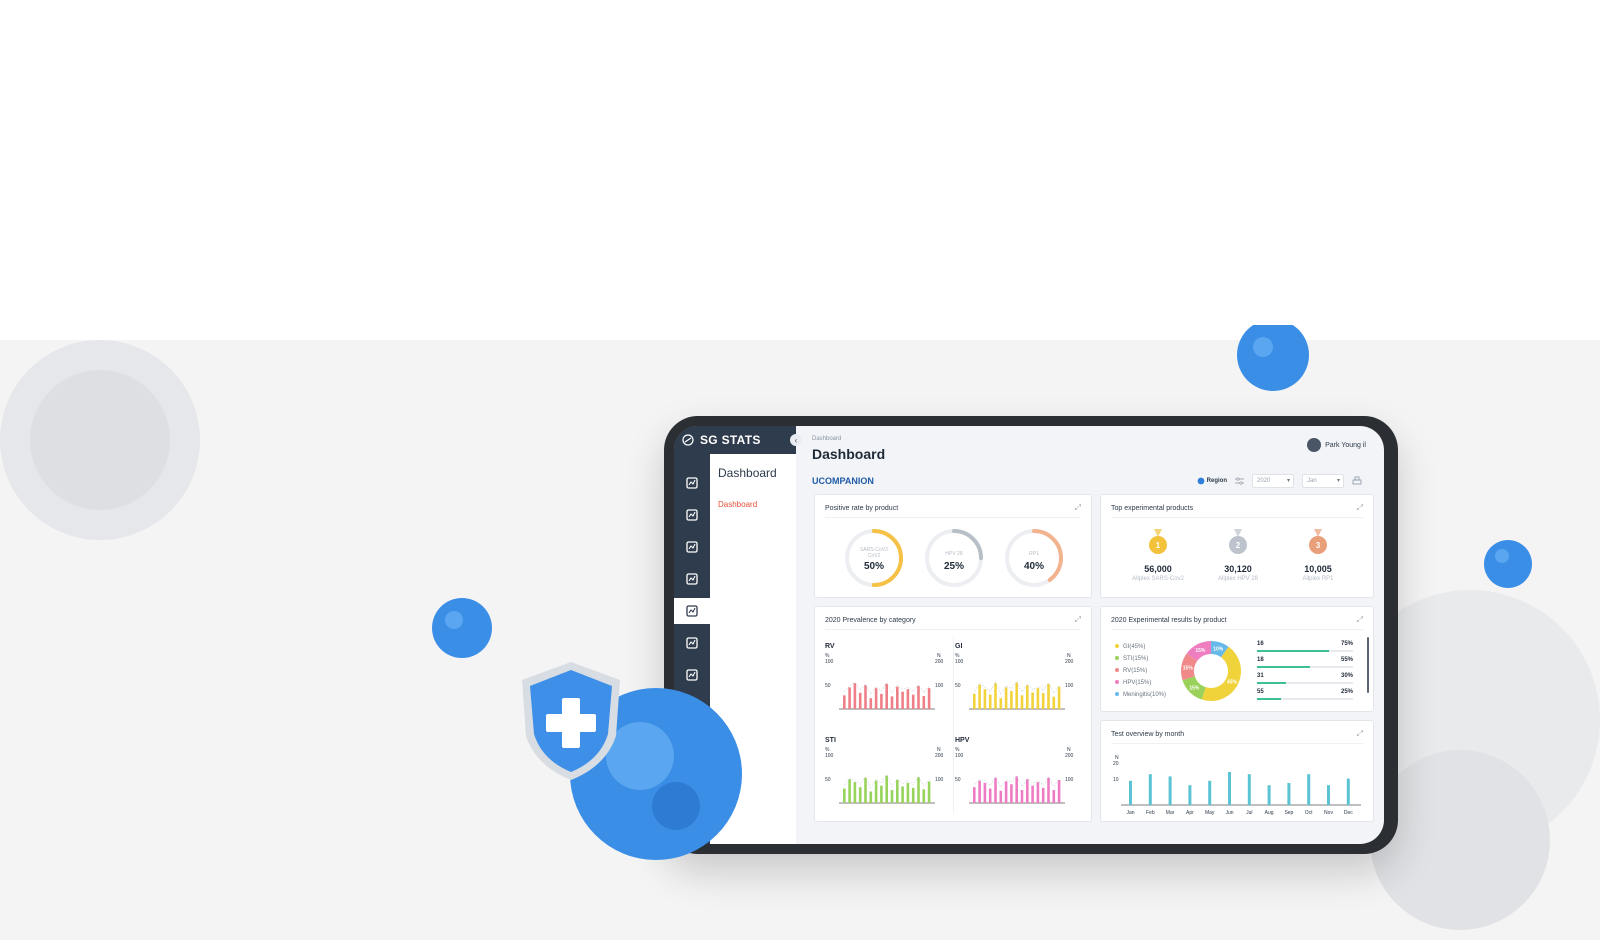  I want to click on progress-track, so click(1305, 699).